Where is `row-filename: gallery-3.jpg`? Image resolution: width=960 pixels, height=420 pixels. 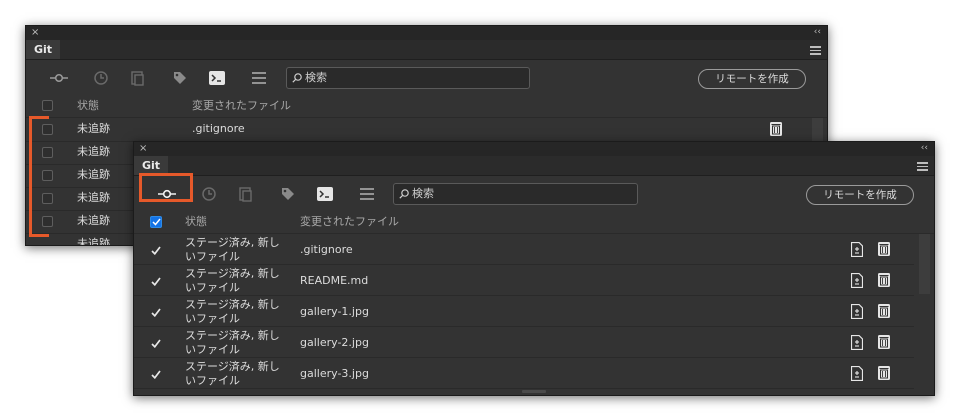
row-filename: gallery-3.jpg is located at coordinates (334, 373).